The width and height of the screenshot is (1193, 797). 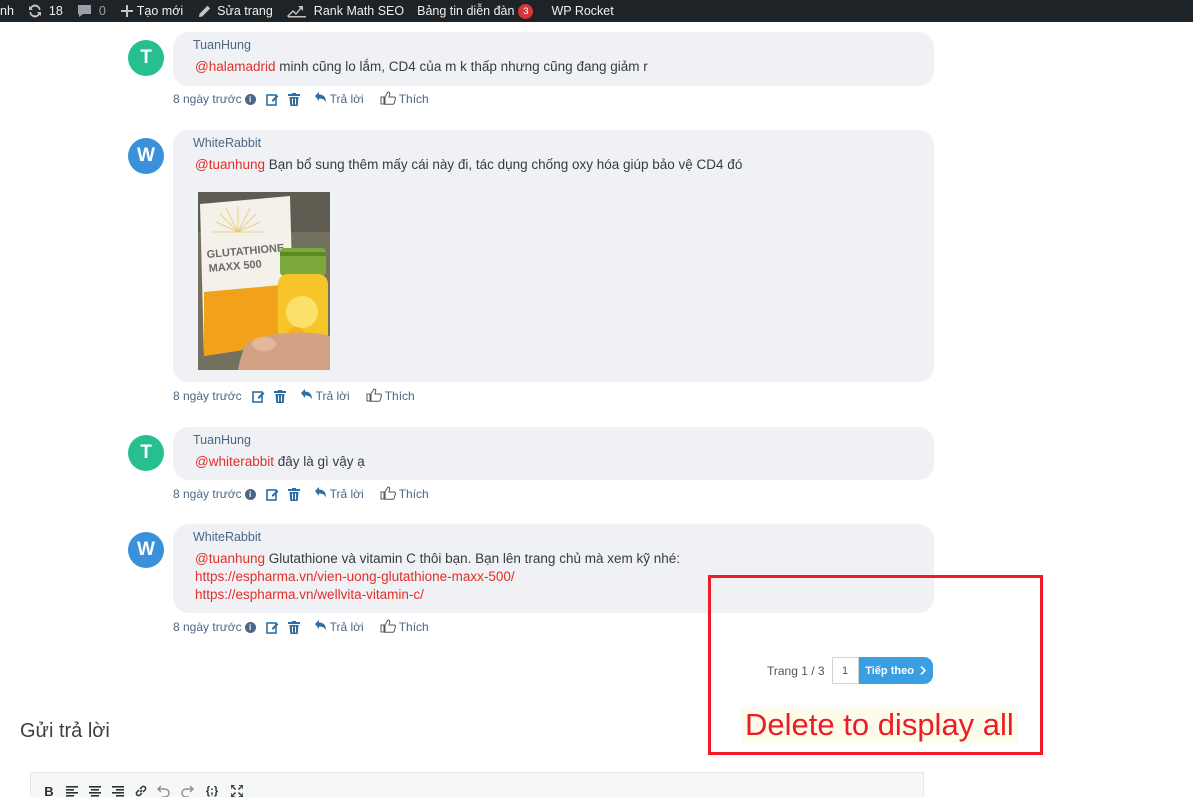 What do you see at coordinates (187, 790) in the screenshot?
I see `redo-icon` at bounding box center [187, 790].